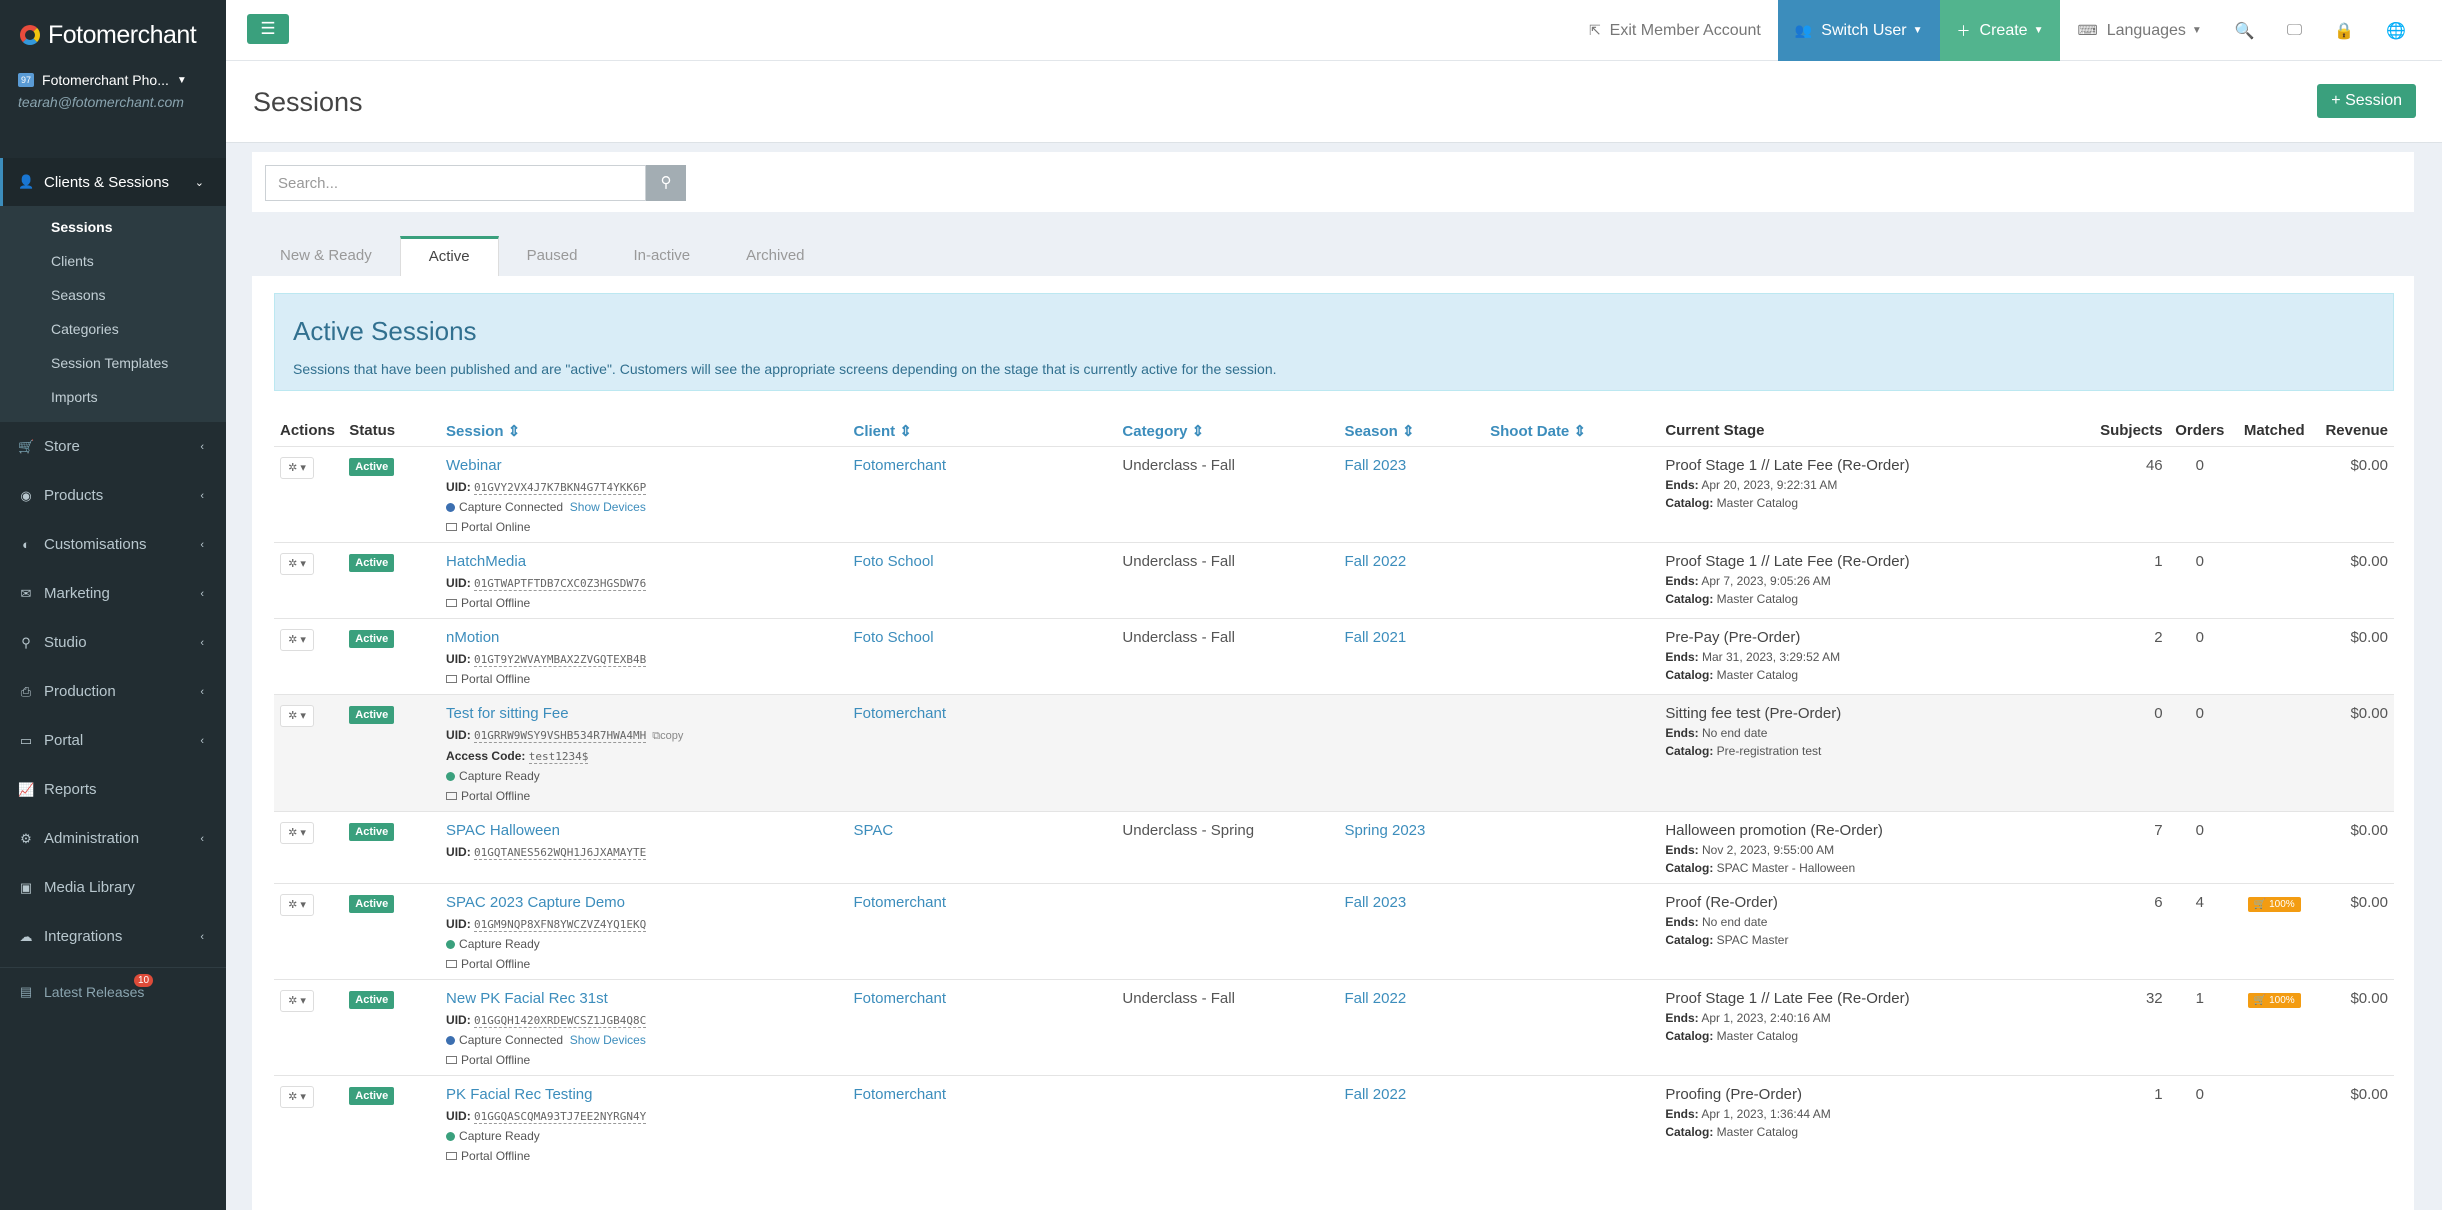  I want to click on session-link: PK Facial Rec Testing, so click(519, 1094).